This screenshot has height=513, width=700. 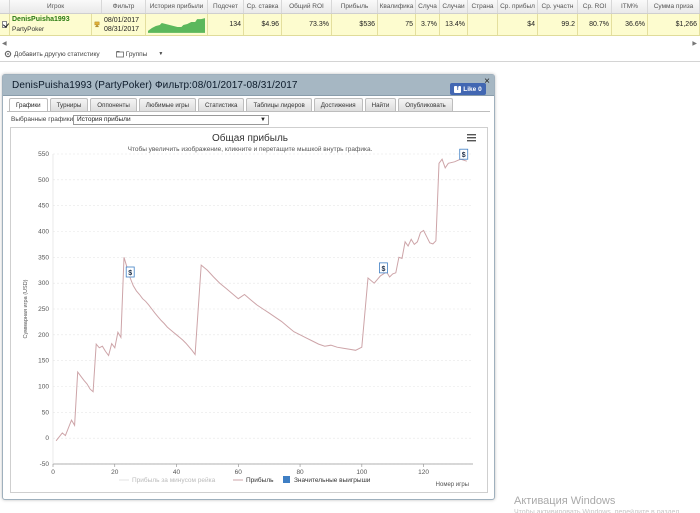 I want to click on x-axis-label: Номер игры, so click(x=452, y=485).